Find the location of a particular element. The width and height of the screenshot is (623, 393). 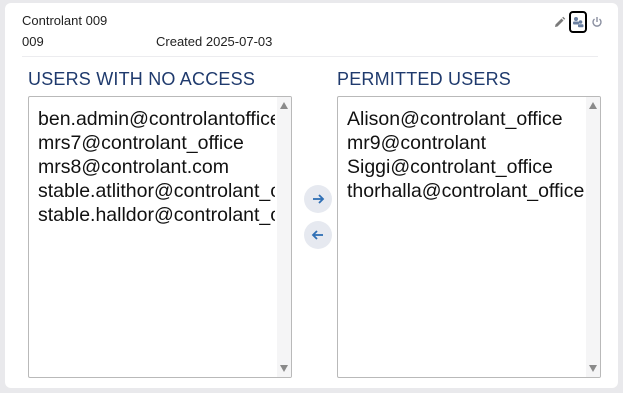

no-access-scrollbar is located at coordinates (284, 237).